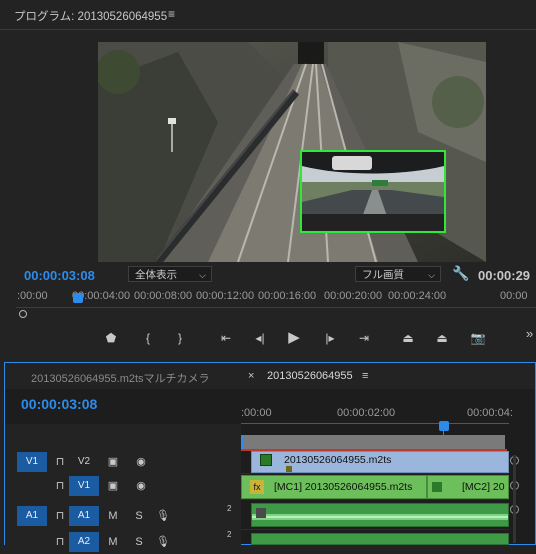  Describe the element at coordinates (260, 338) in the screenshot. I see `step-back-icon: ◂|` at that location.